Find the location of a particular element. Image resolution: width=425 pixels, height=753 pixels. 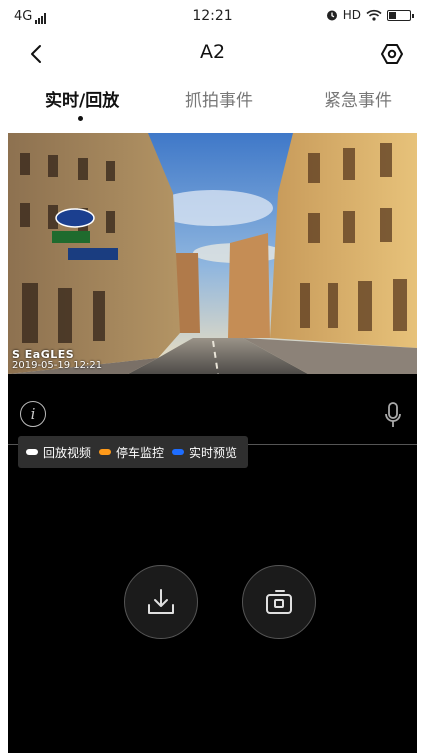

download-icon is located at coordinates (161, 601).